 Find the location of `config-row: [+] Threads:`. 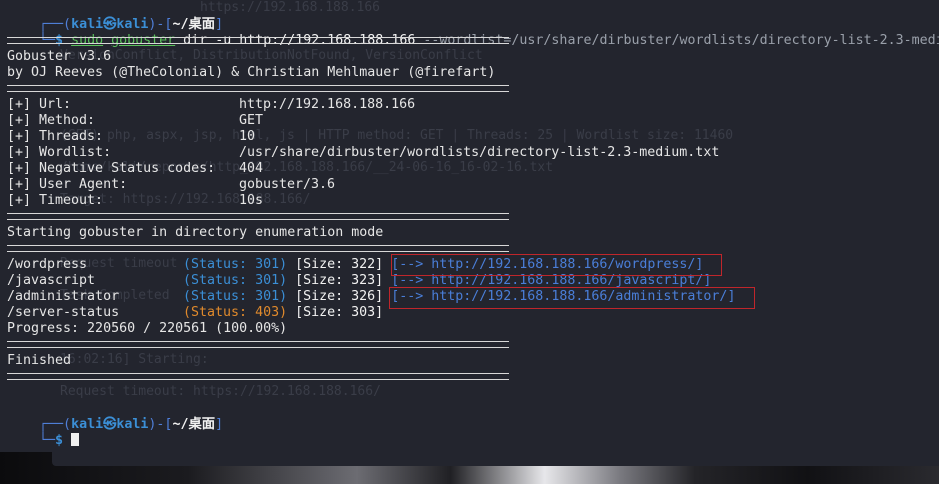

config-row: [+] Threads: is located at coordinates (55, 137).